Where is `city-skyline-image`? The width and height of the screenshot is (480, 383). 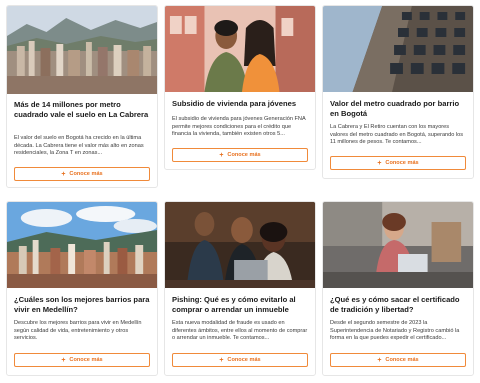 city-skyline-image is located at coordinates (82, 50).